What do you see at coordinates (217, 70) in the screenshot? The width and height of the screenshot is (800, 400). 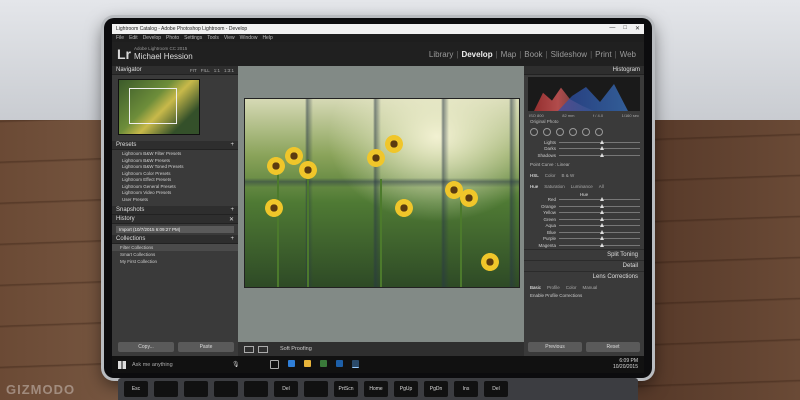 I see `zoom-1-1: 1:1` at bounding box center [217, 70].